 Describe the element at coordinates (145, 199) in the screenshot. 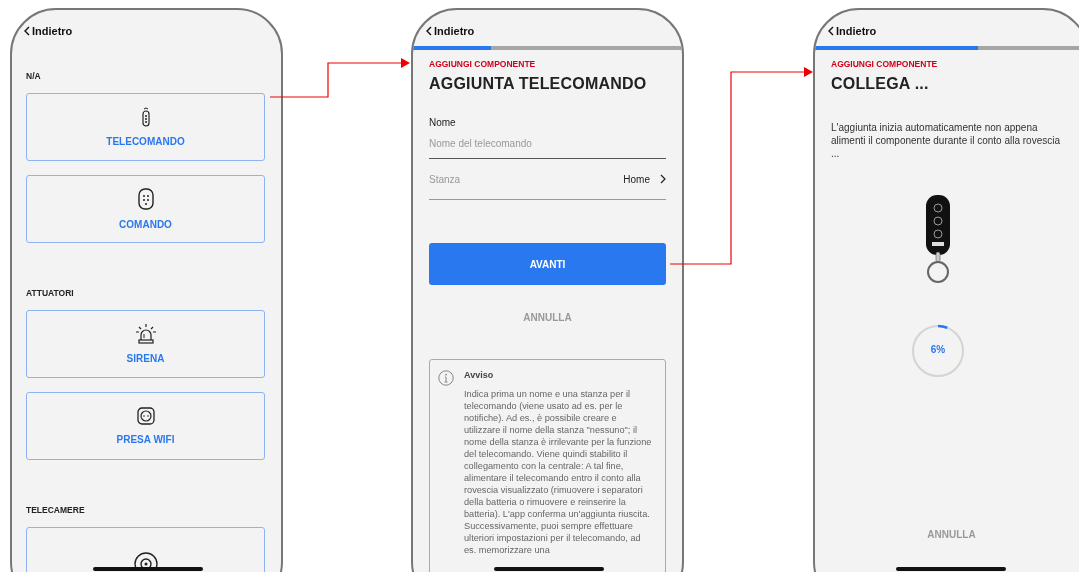

I see `keypad-icon` at that location.